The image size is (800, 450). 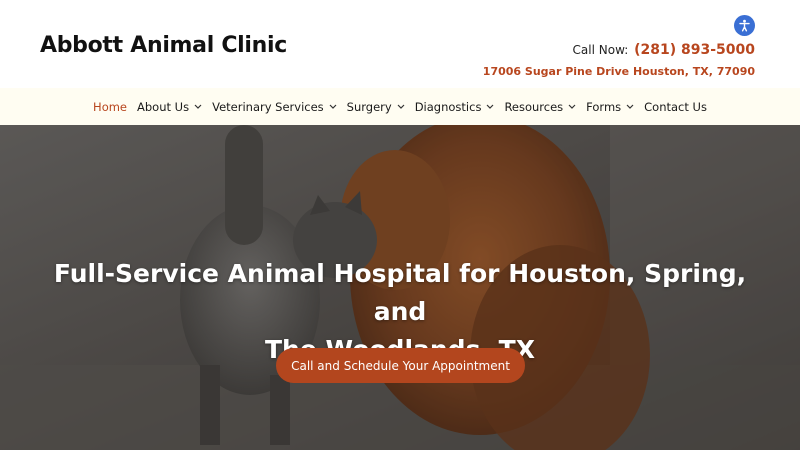 I want to click on site-logo: Abbott Animal Clinic, so click(x=163, y=45).